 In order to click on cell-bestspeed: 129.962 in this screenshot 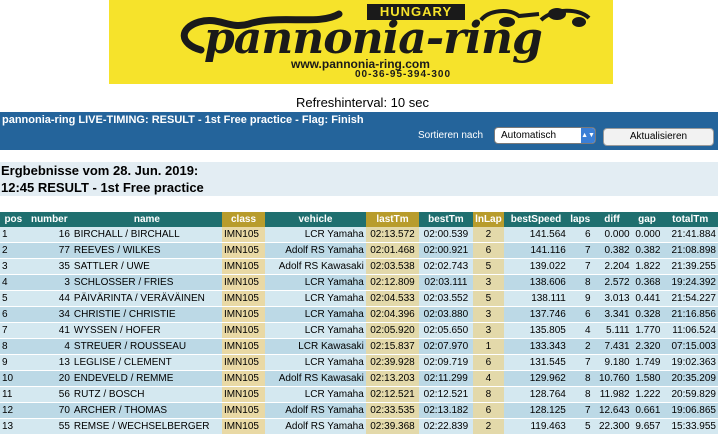, I will do `click(536, 378)`.